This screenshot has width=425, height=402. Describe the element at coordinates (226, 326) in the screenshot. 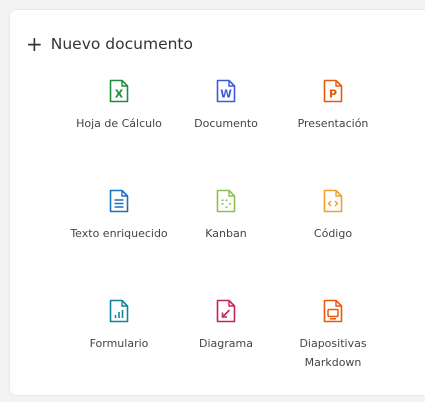

I see `new-diagram-button: Diagrama` at that location.